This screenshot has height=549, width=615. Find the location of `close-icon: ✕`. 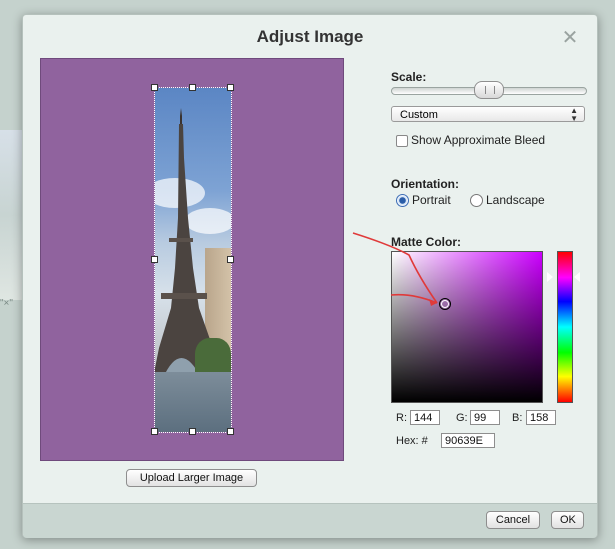

close-icon: ✕ is located at coordinates (570, 38).